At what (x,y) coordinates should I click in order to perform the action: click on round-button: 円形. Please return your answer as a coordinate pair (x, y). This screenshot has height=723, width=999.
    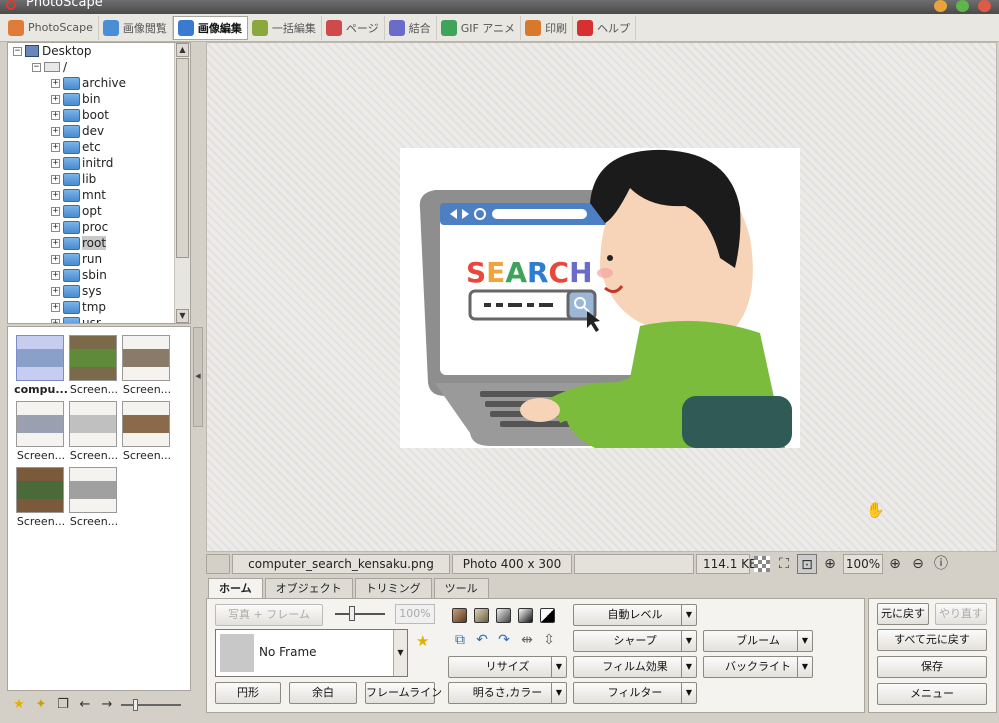
    Looking at the image, I should click on (248, 693).